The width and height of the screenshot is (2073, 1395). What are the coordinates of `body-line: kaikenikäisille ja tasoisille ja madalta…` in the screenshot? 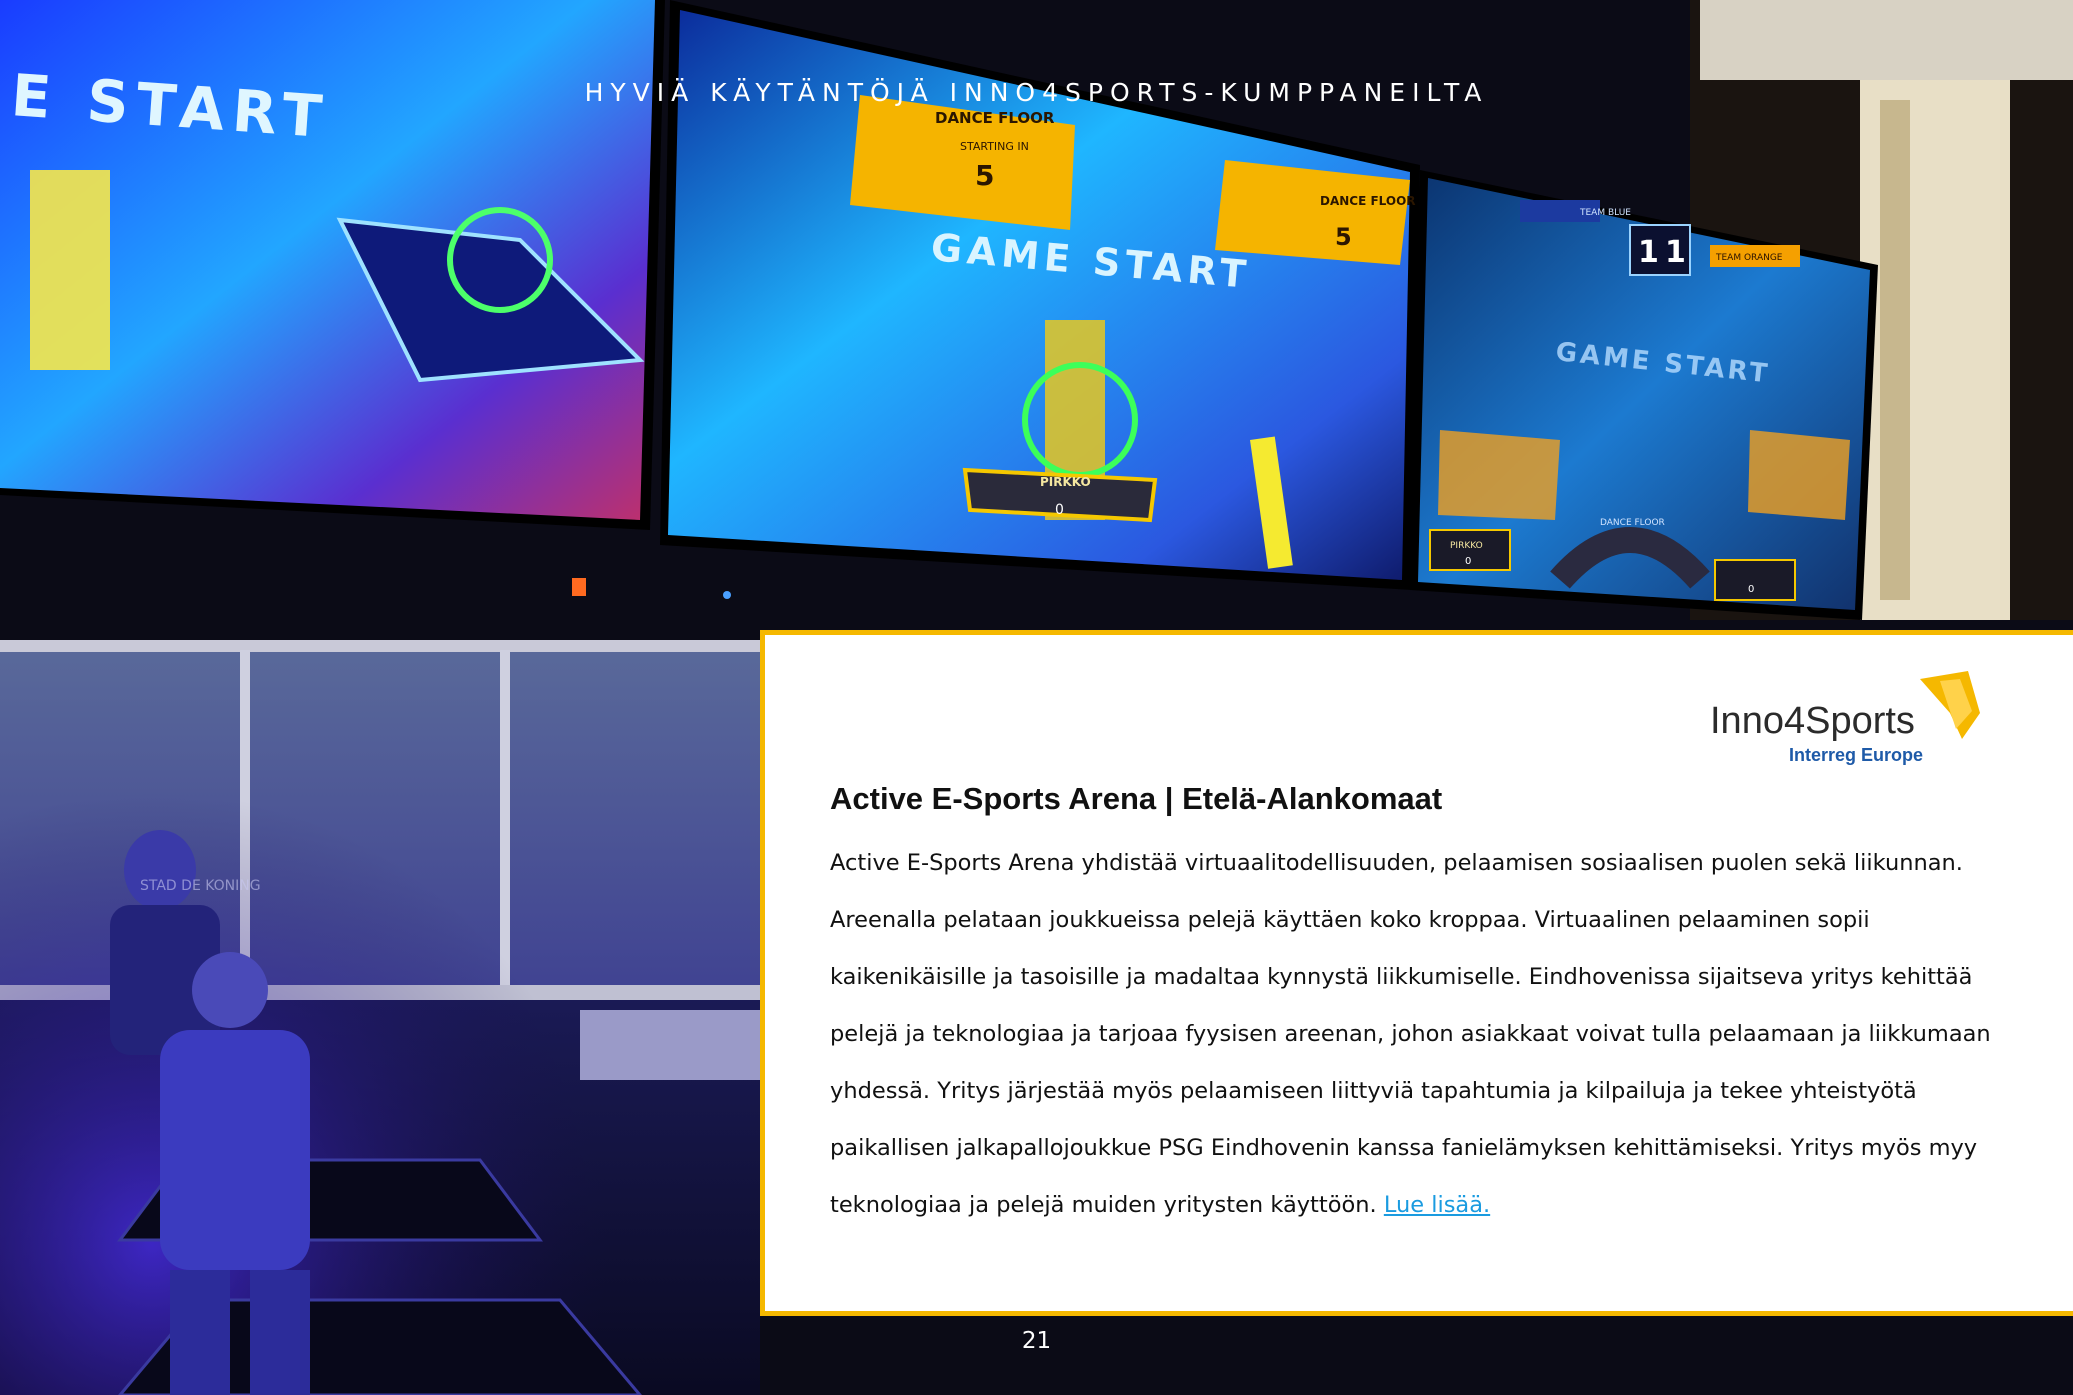 It's located at (1401, 977).